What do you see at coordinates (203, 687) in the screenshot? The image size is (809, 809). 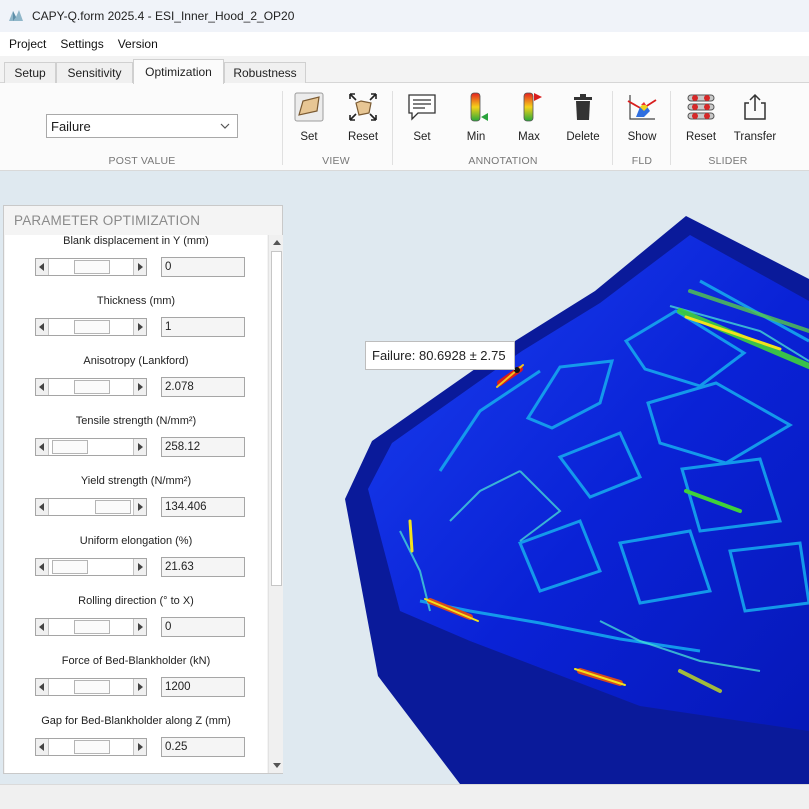 I see `force-bed-blankholder-field: 1200` at bounding box center [203, 687].